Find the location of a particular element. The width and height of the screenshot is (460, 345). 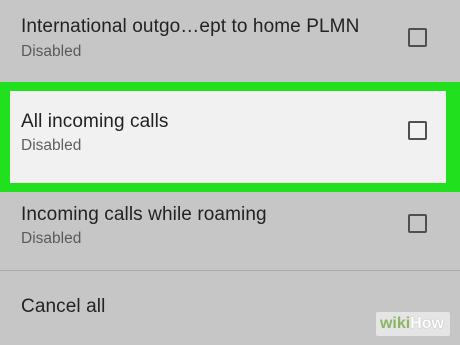

wikihow-watermark: wiki How is located at coordinates (412, 324).